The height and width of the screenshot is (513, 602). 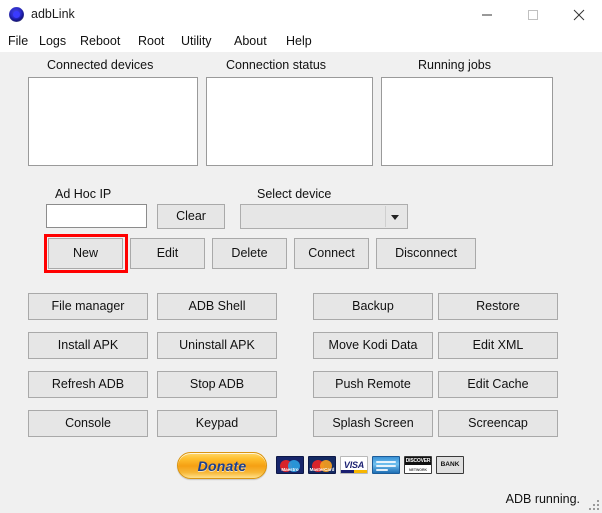 I want to click on edit-button: Edit, so click(x=167, y=253).